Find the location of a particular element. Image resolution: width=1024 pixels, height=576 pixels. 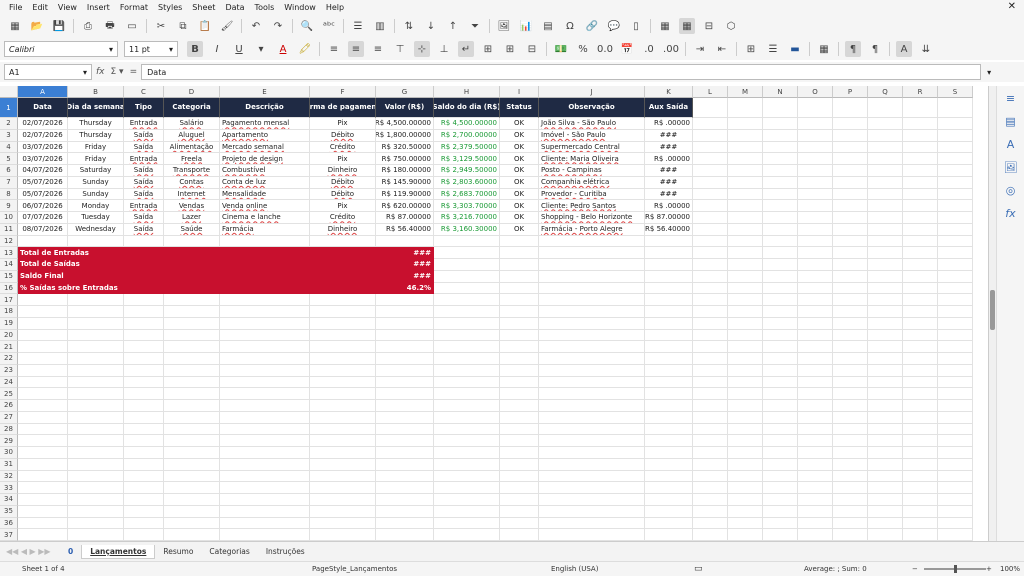

conditional-format-icon: ▦ is located at coordinates (824, 49).